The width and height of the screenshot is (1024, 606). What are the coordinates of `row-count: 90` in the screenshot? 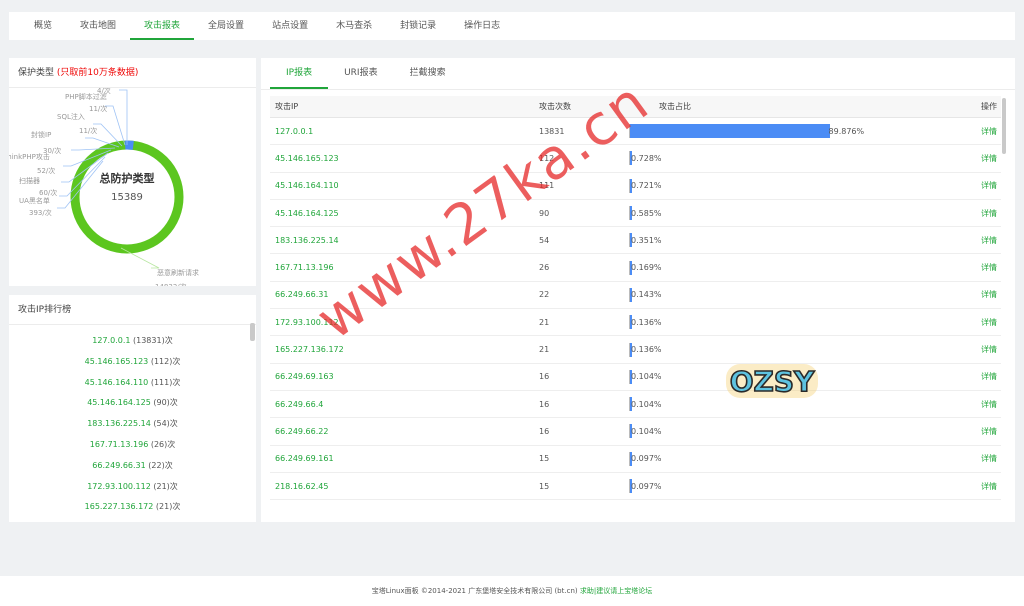 It's located at (544, 213).